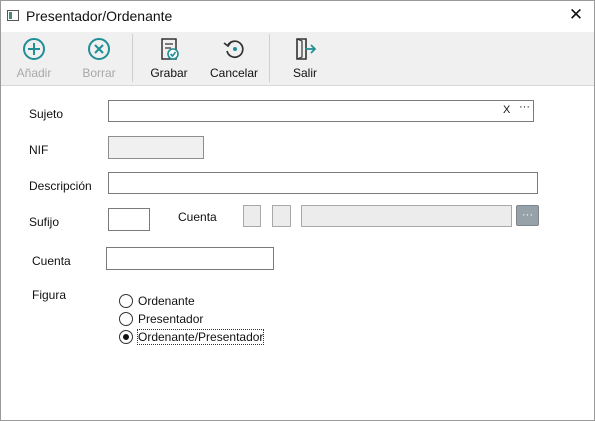  I want to click on cuenta-part1-input, so click(252, 216).